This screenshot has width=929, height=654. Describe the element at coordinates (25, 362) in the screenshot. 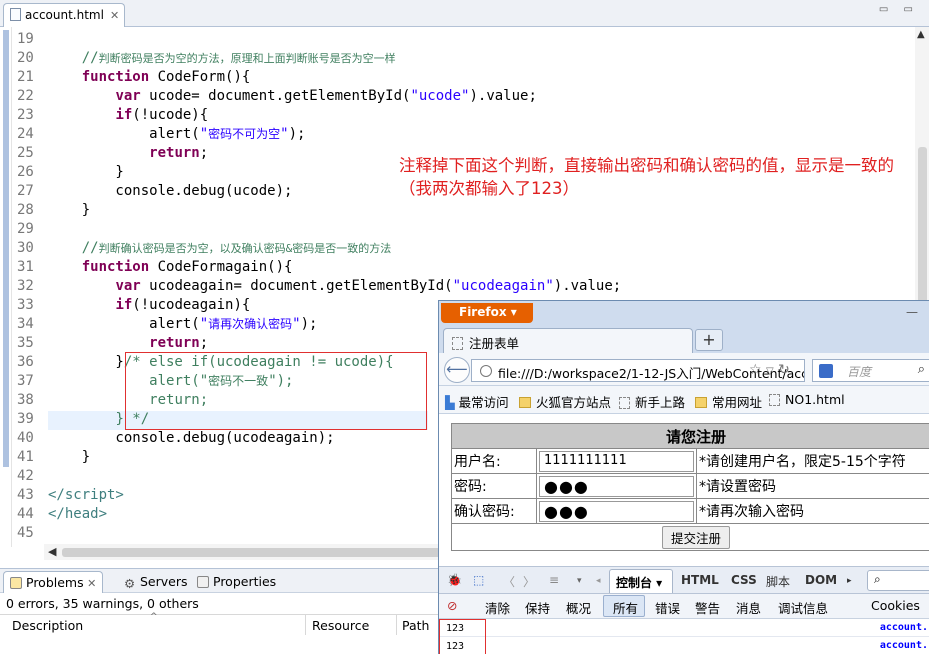

I see `line-number: 36` at that location.